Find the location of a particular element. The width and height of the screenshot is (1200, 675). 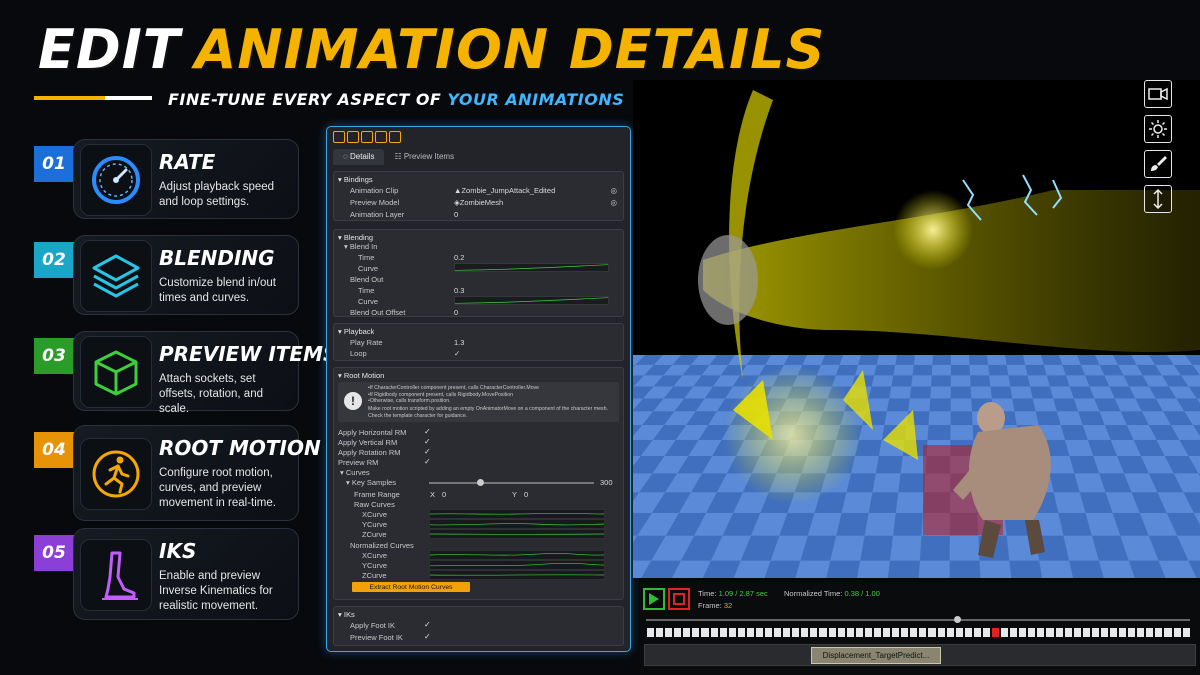

field-label: Time is located at coordinates (366, 257).